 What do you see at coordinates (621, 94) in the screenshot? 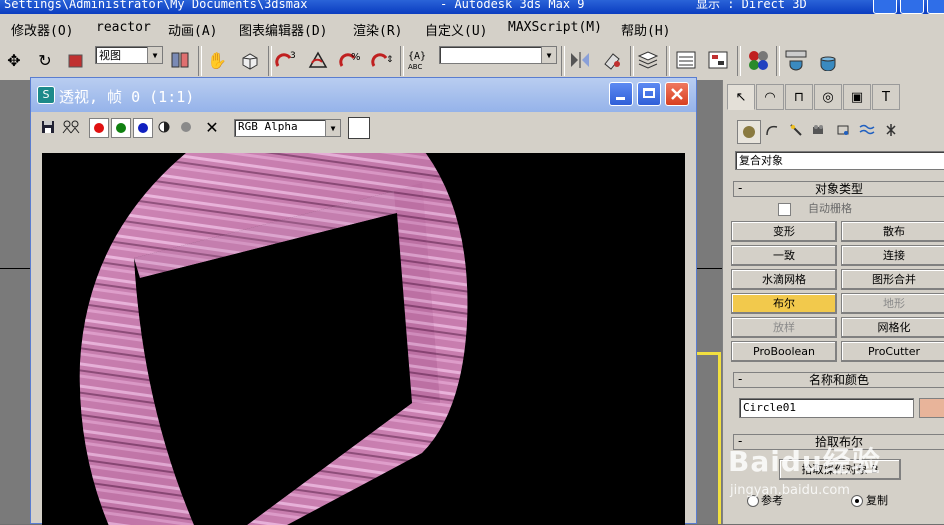
I see `render-minimize-button` at bounding box center [621, 94].